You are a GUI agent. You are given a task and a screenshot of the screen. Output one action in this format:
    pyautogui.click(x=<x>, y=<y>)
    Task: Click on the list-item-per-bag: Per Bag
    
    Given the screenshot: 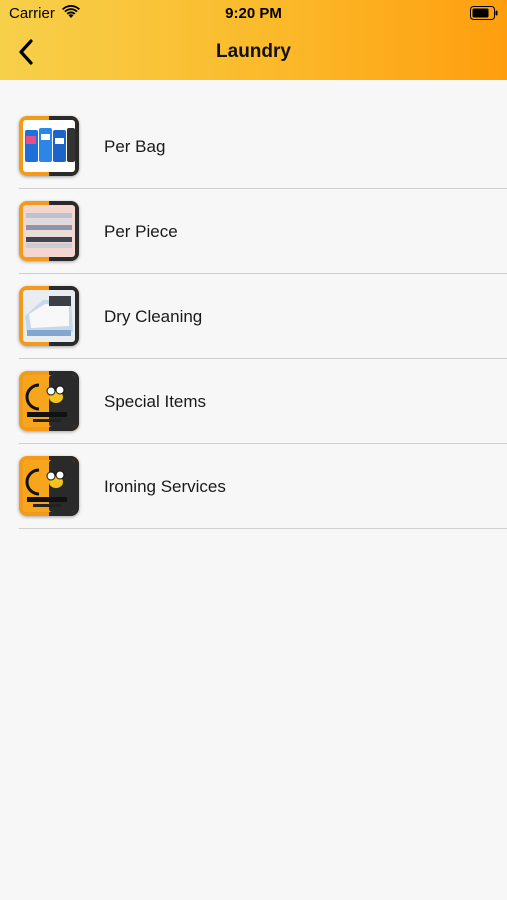 What is the action you would take?
    pyautogui.click(x=253, y=146)
    